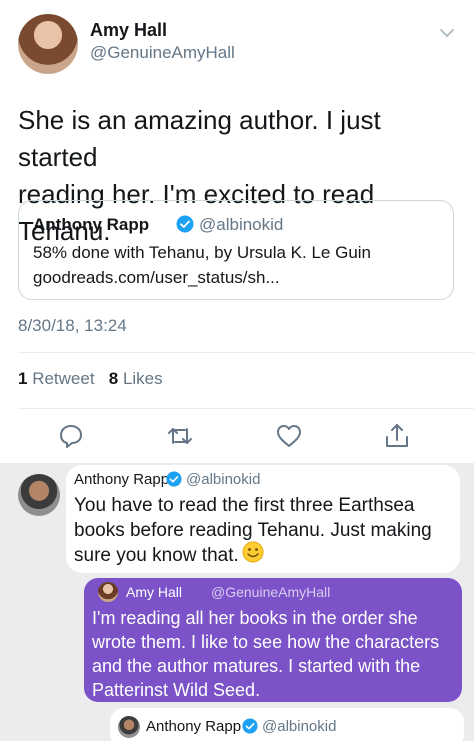 This screenshot has height=741, width=474. I want to click on quoted-author-handle: @albinokid, so click(241, 224).